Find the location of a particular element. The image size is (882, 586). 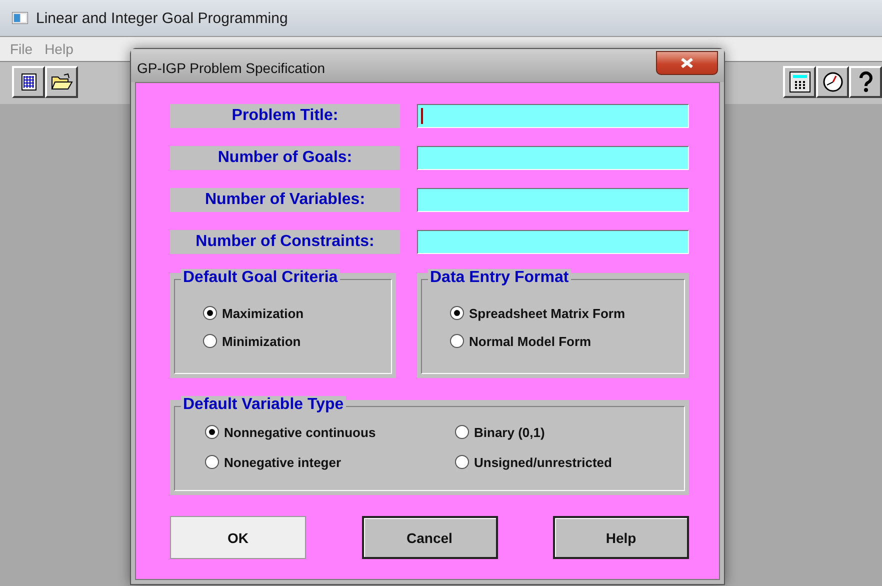

dialog-button: OK is located at coordinates (238, 537).